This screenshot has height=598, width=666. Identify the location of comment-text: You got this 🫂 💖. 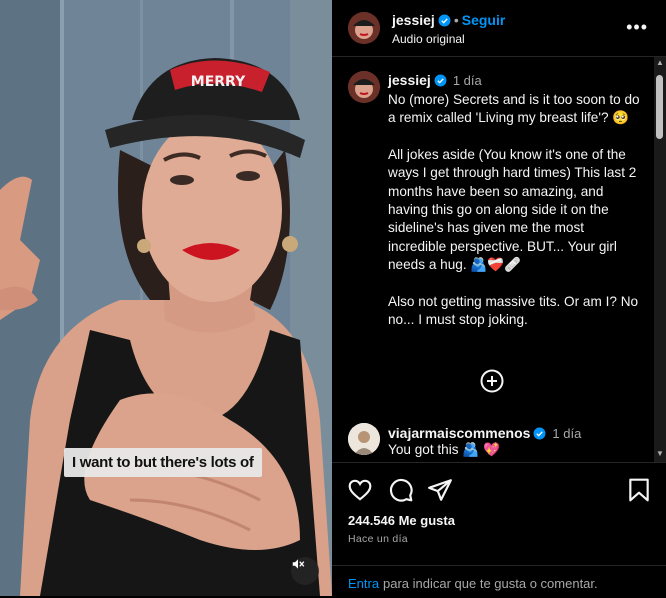
(444, 449).